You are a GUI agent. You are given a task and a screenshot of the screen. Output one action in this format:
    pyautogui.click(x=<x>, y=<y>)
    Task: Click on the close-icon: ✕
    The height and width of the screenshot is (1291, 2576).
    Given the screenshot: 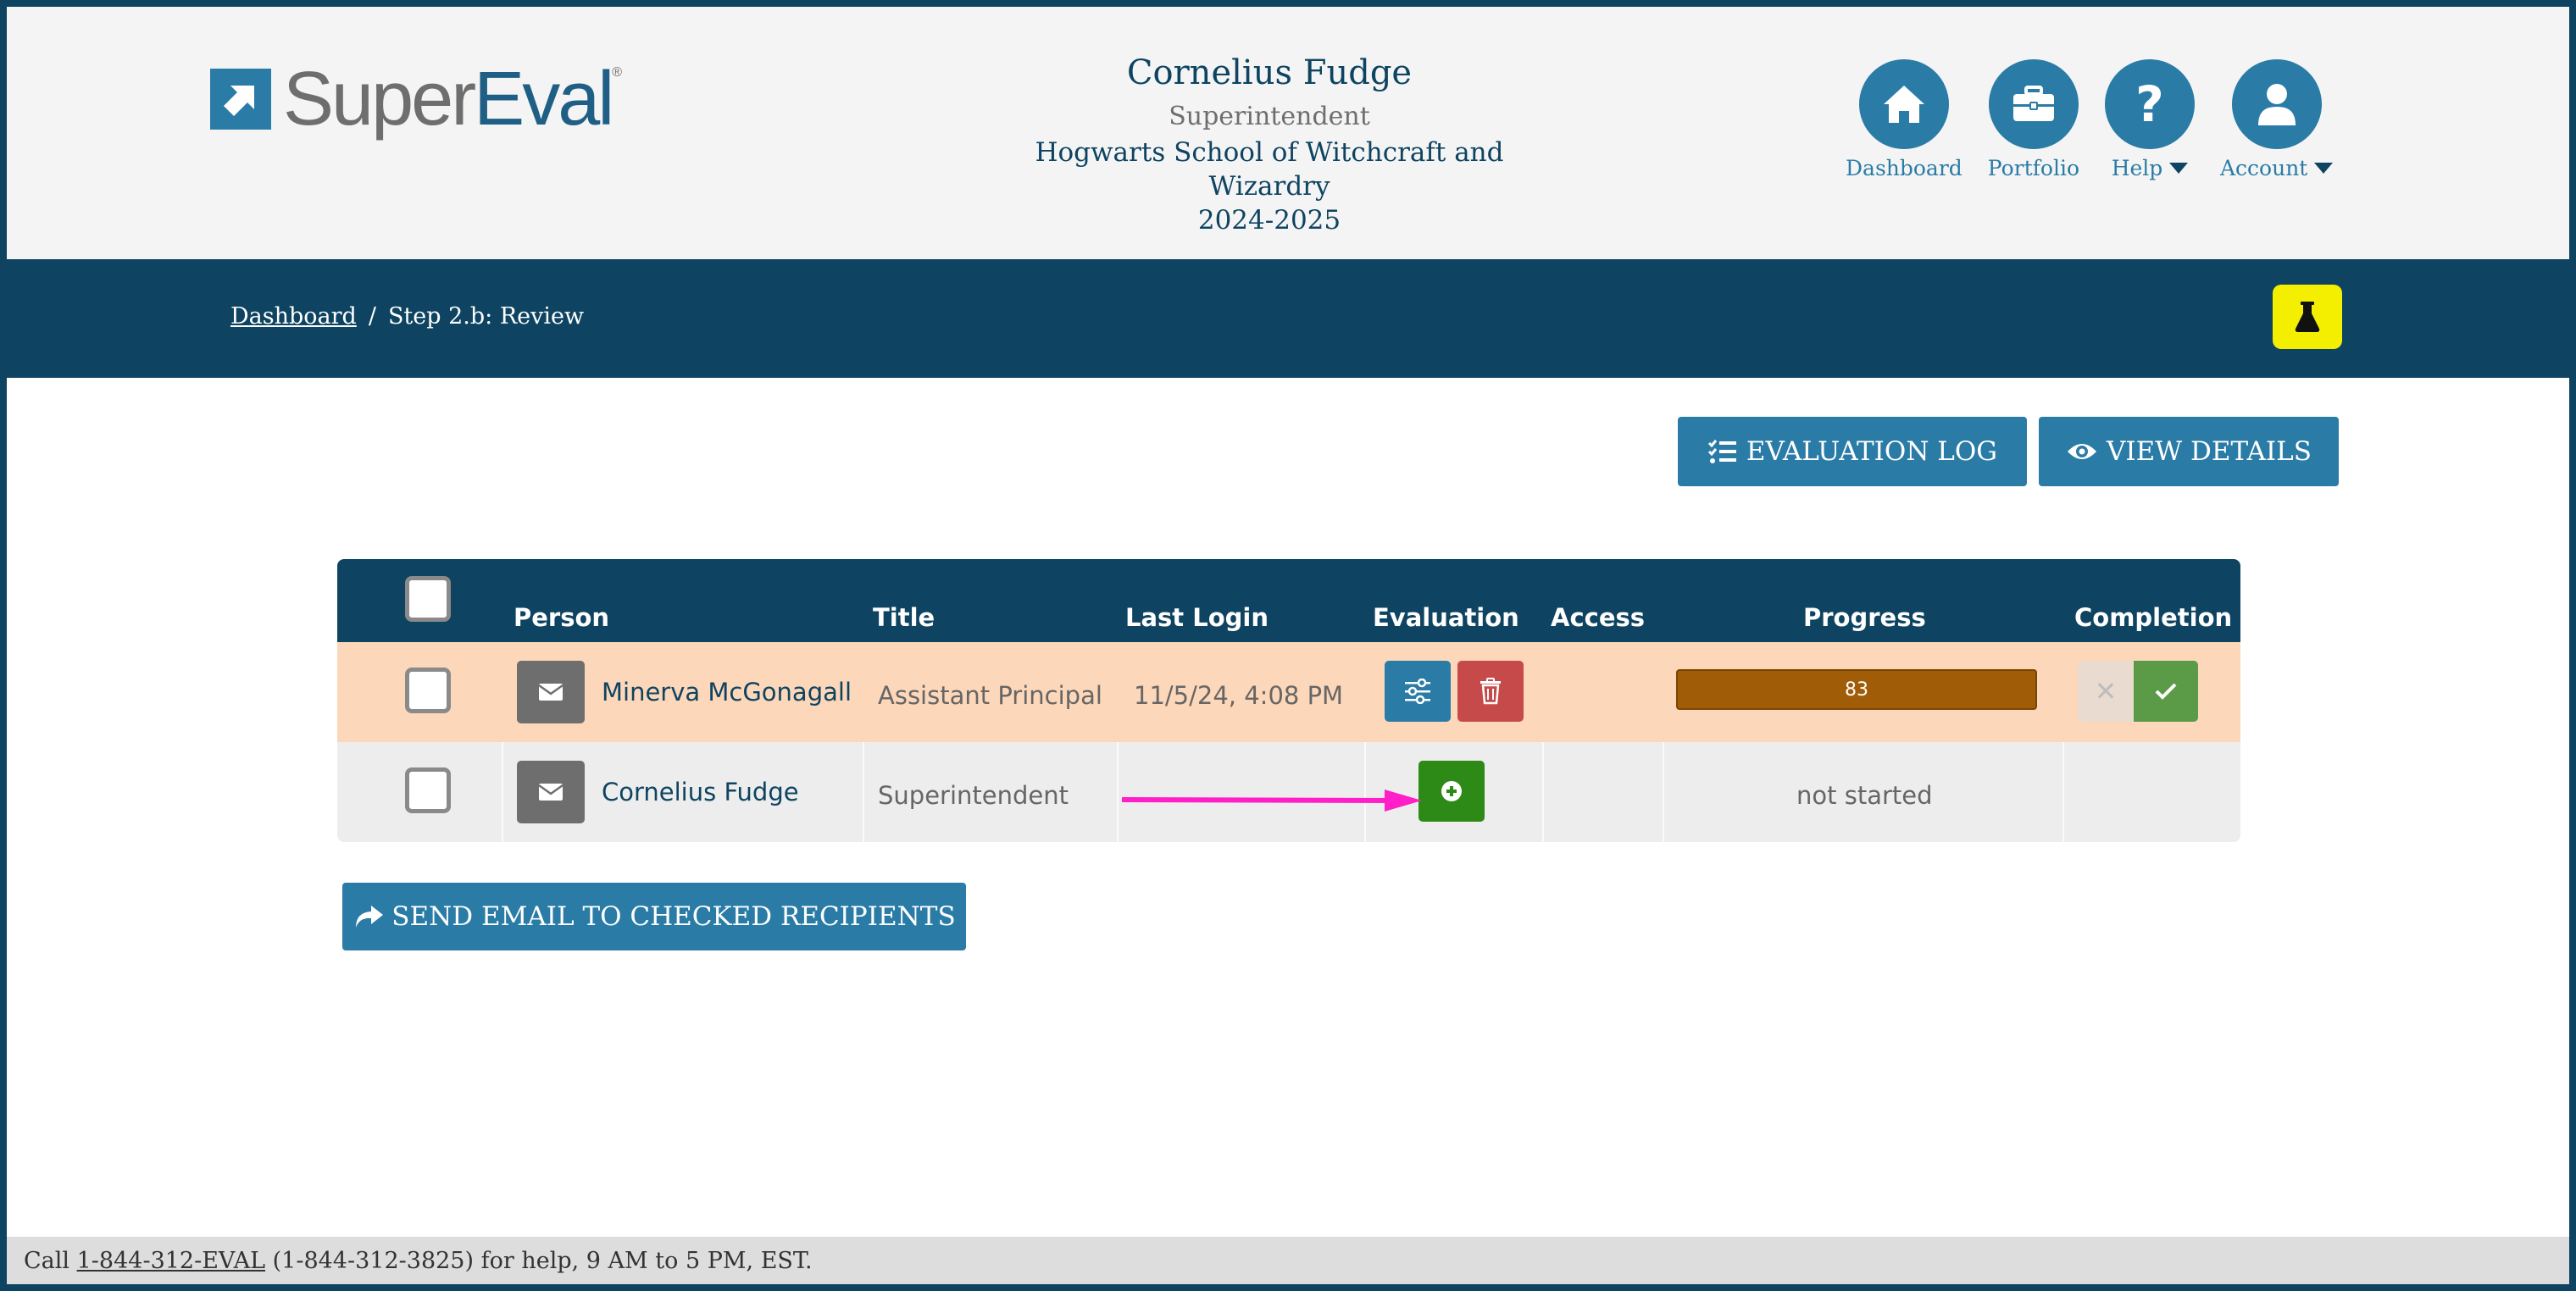 What is the action you would take?
    pyautogui.click(x=2106, y=691)
    